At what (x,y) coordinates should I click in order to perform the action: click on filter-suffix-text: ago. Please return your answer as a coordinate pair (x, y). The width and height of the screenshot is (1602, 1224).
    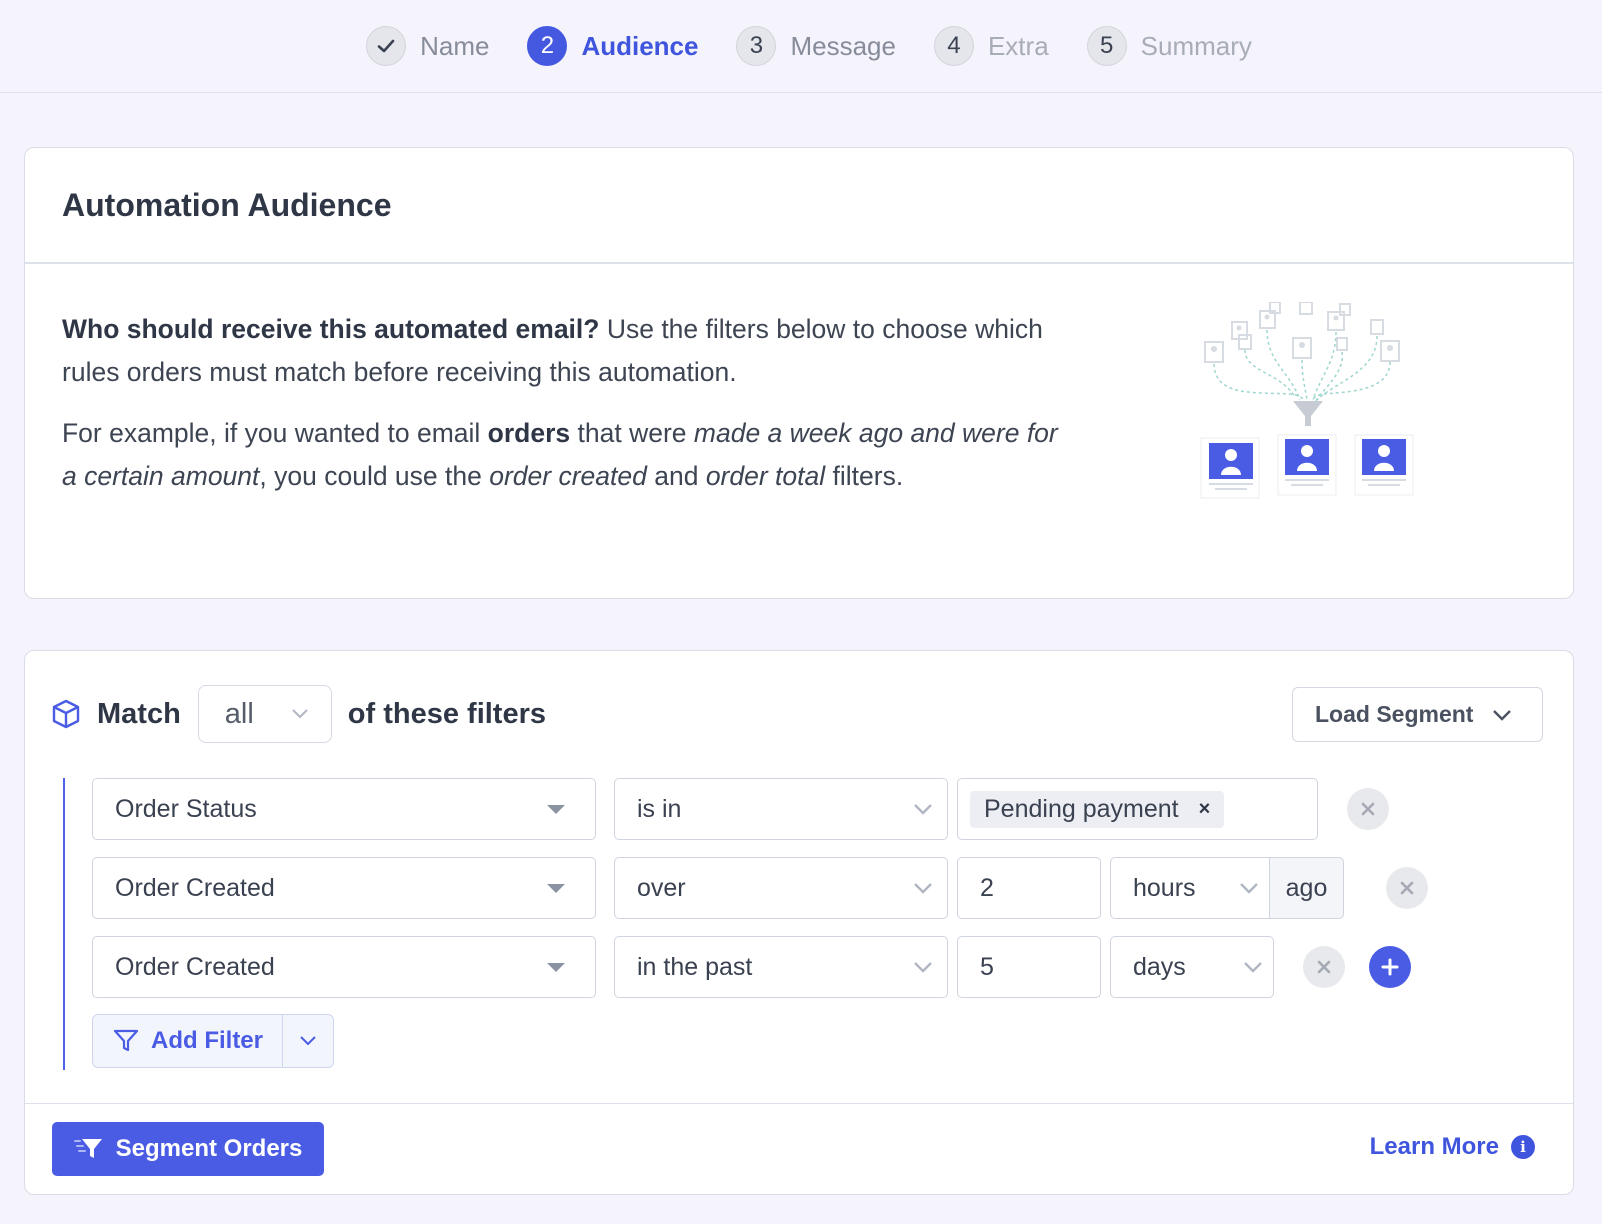
    Looking at the image, I should click on (1306, 887).